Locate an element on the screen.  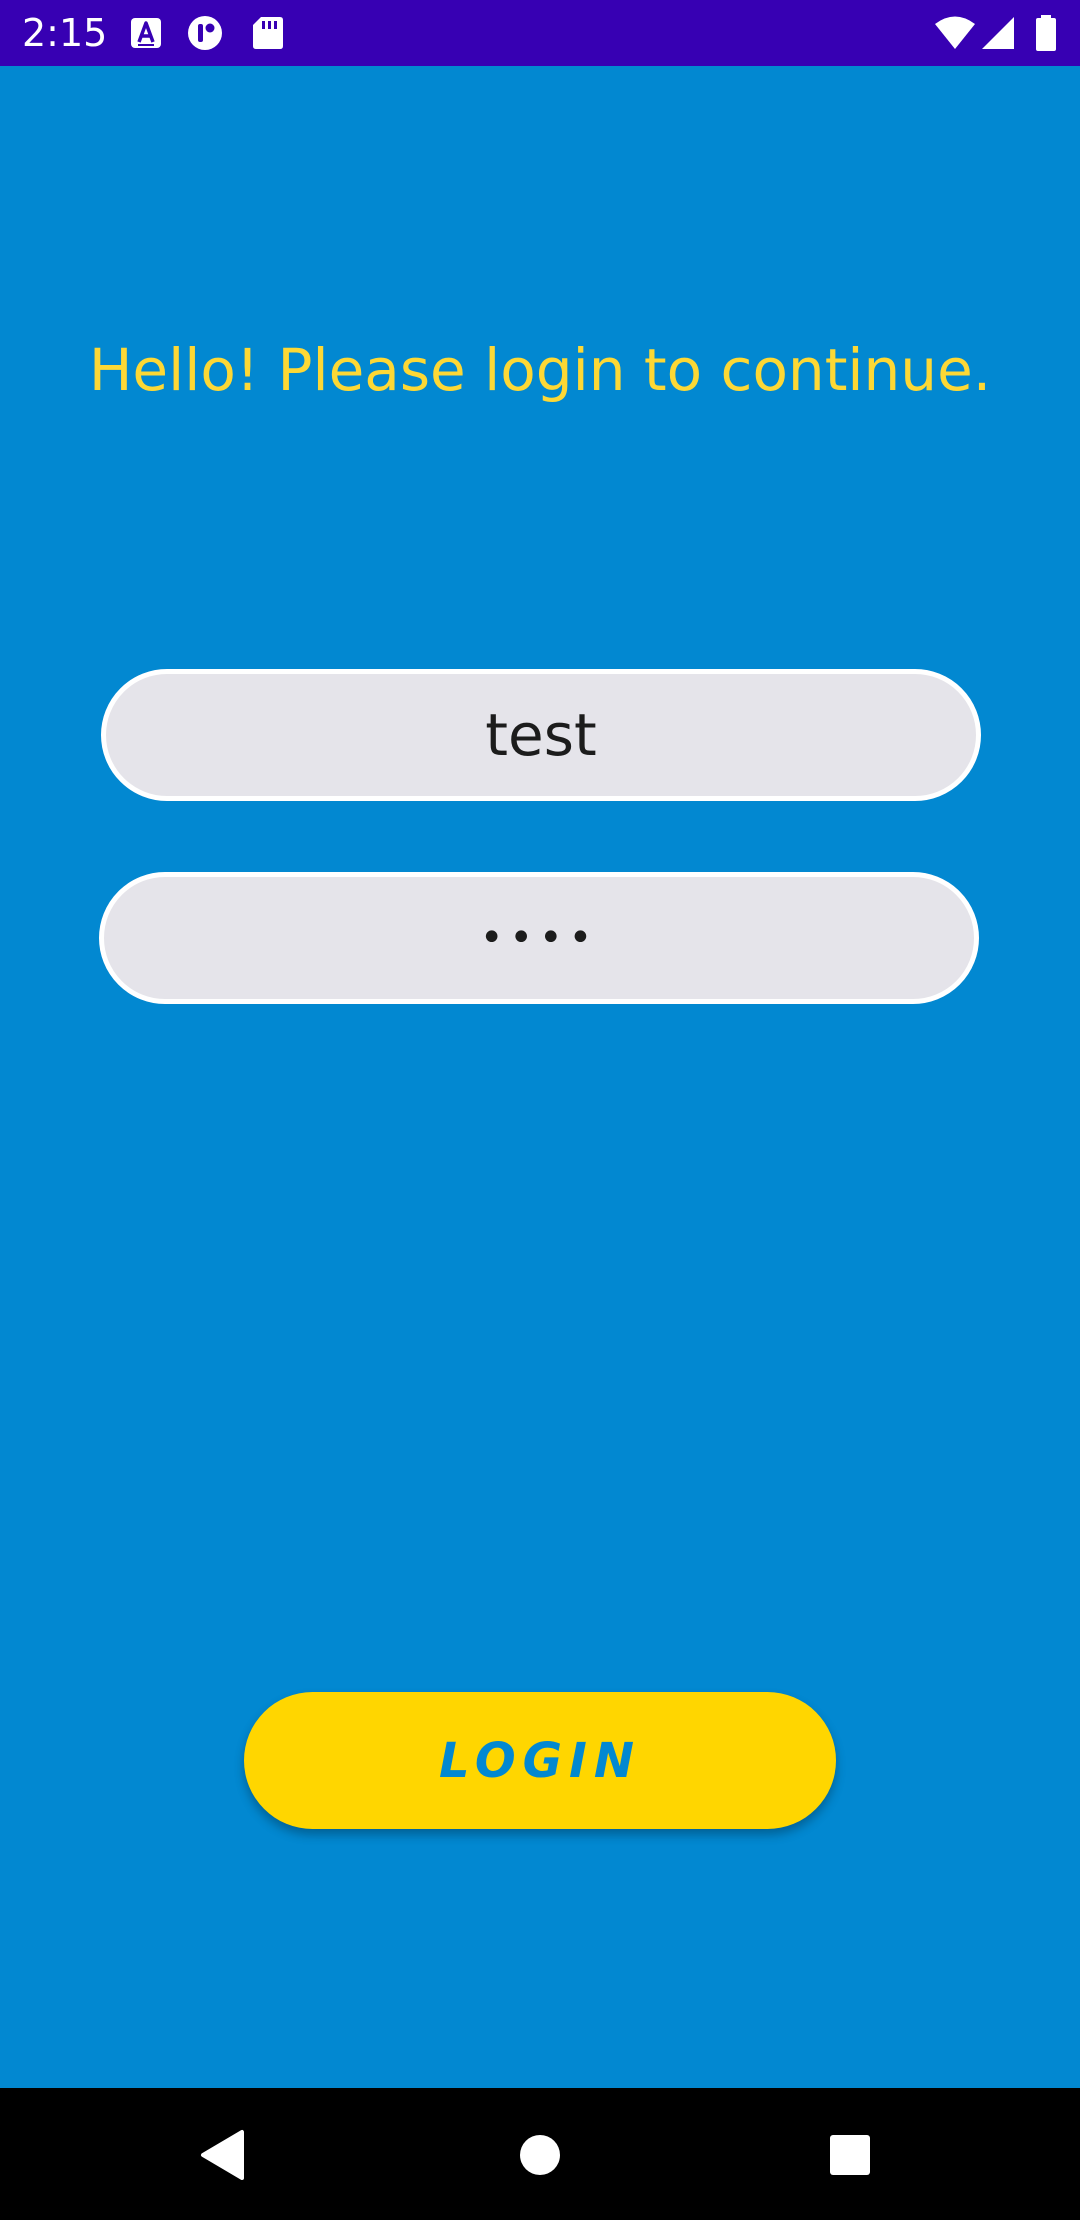
wifi-icon is located at coordinates (955, 32).